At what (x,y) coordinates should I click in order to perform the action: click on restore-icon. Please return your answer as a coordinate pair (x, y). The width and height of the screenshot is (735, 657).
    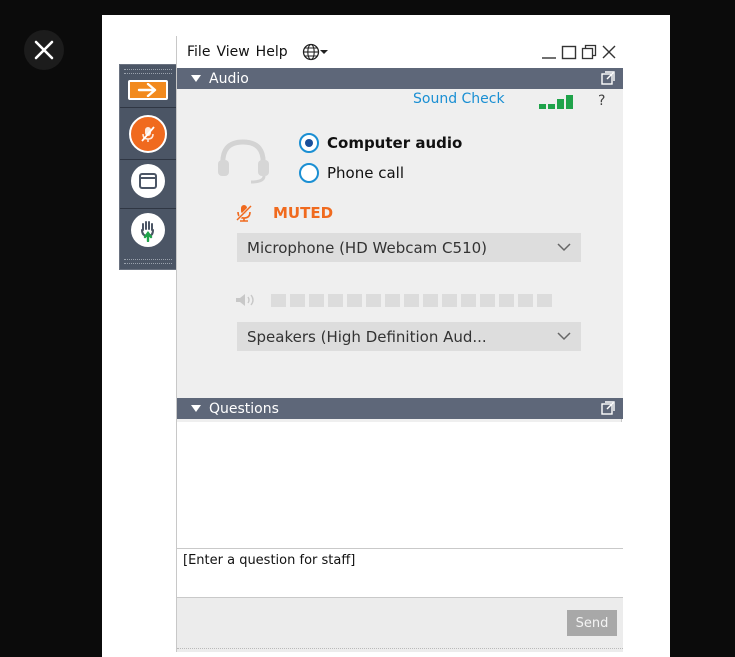
    Looking at the image, I should click on (589, 52).